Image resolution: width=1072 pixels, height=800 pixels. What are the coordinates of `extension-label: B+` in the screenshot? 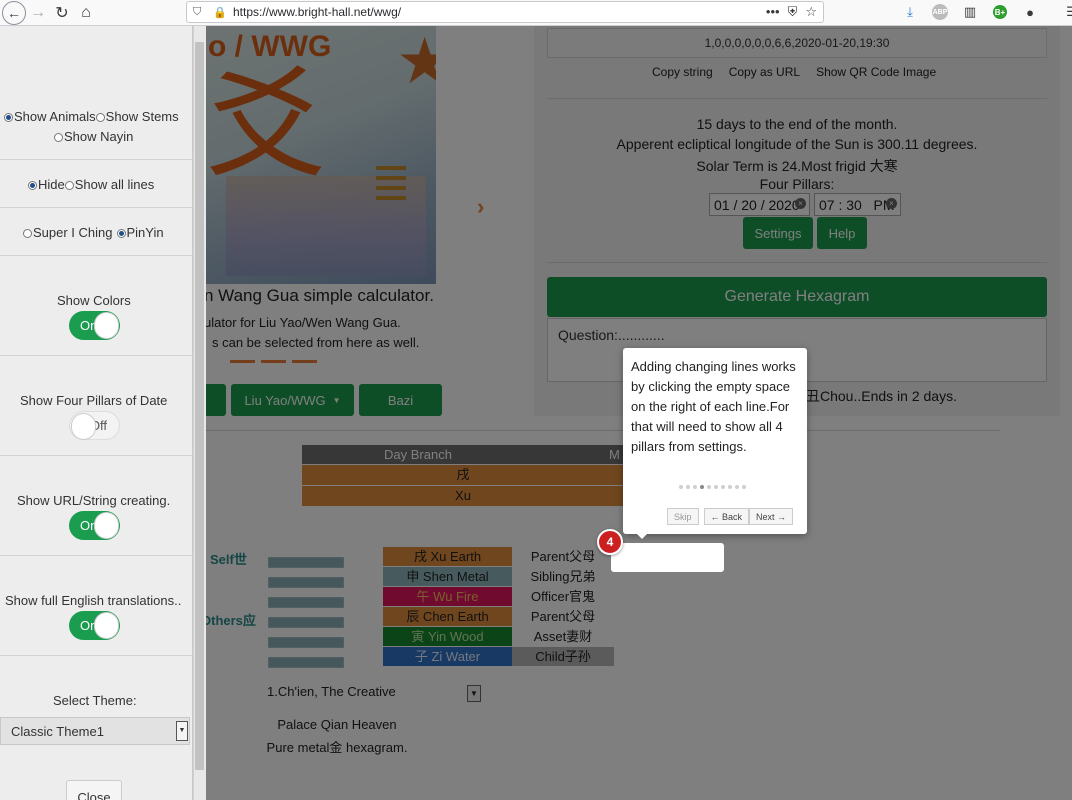 It's located at (1000, 12).